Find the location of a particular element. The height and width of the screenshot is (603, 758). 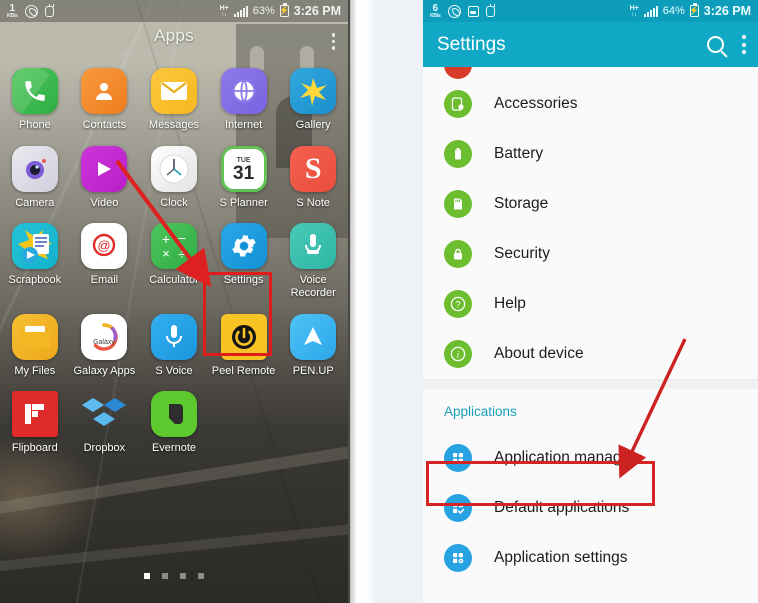

app-label: Phone is located at coordinates (34, 125).